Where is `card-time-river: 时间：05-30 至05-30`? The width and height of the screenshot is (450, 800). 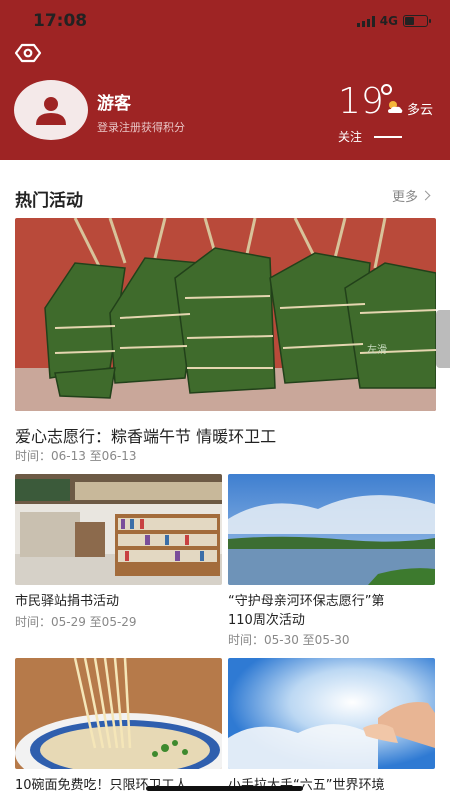 card-time-river: 时间：05-30 至05-30 is located at coordinates (289, 640).